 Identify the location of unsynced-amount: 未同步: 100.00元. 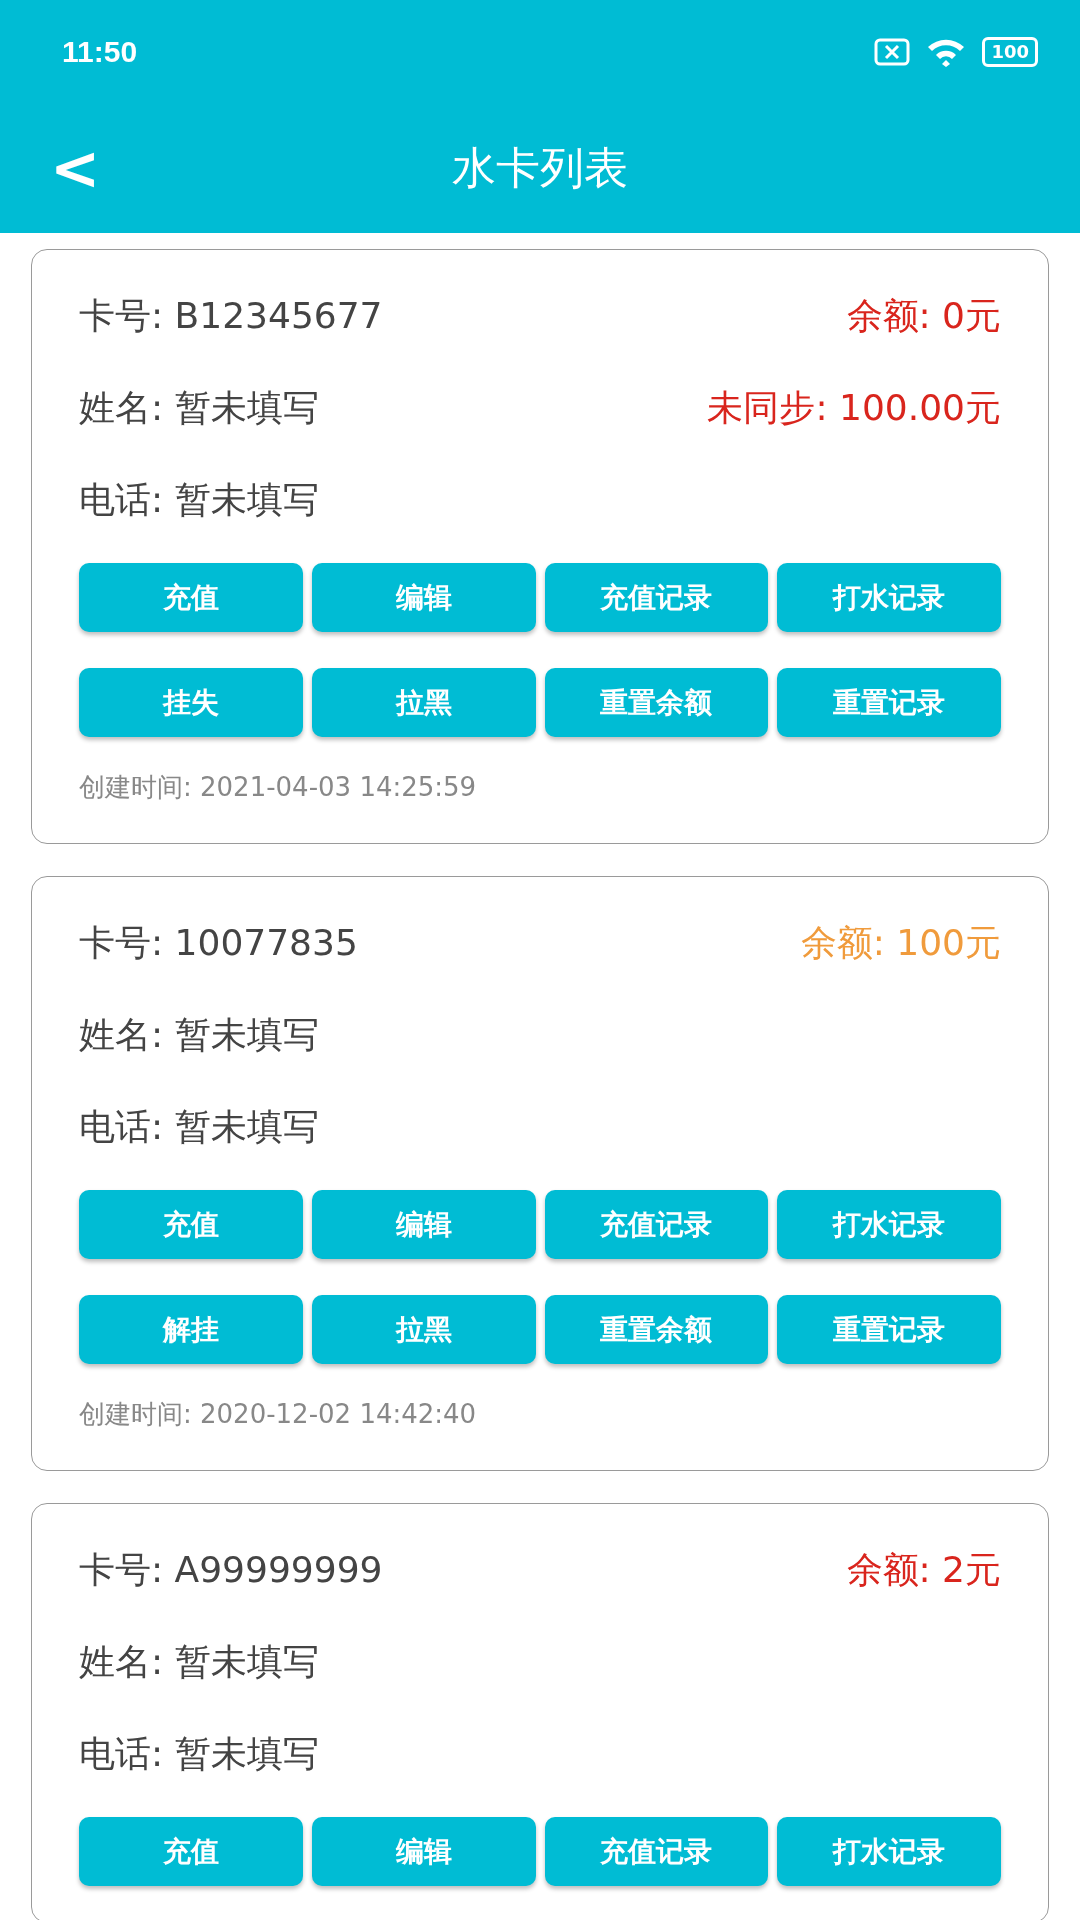
(854, 407).